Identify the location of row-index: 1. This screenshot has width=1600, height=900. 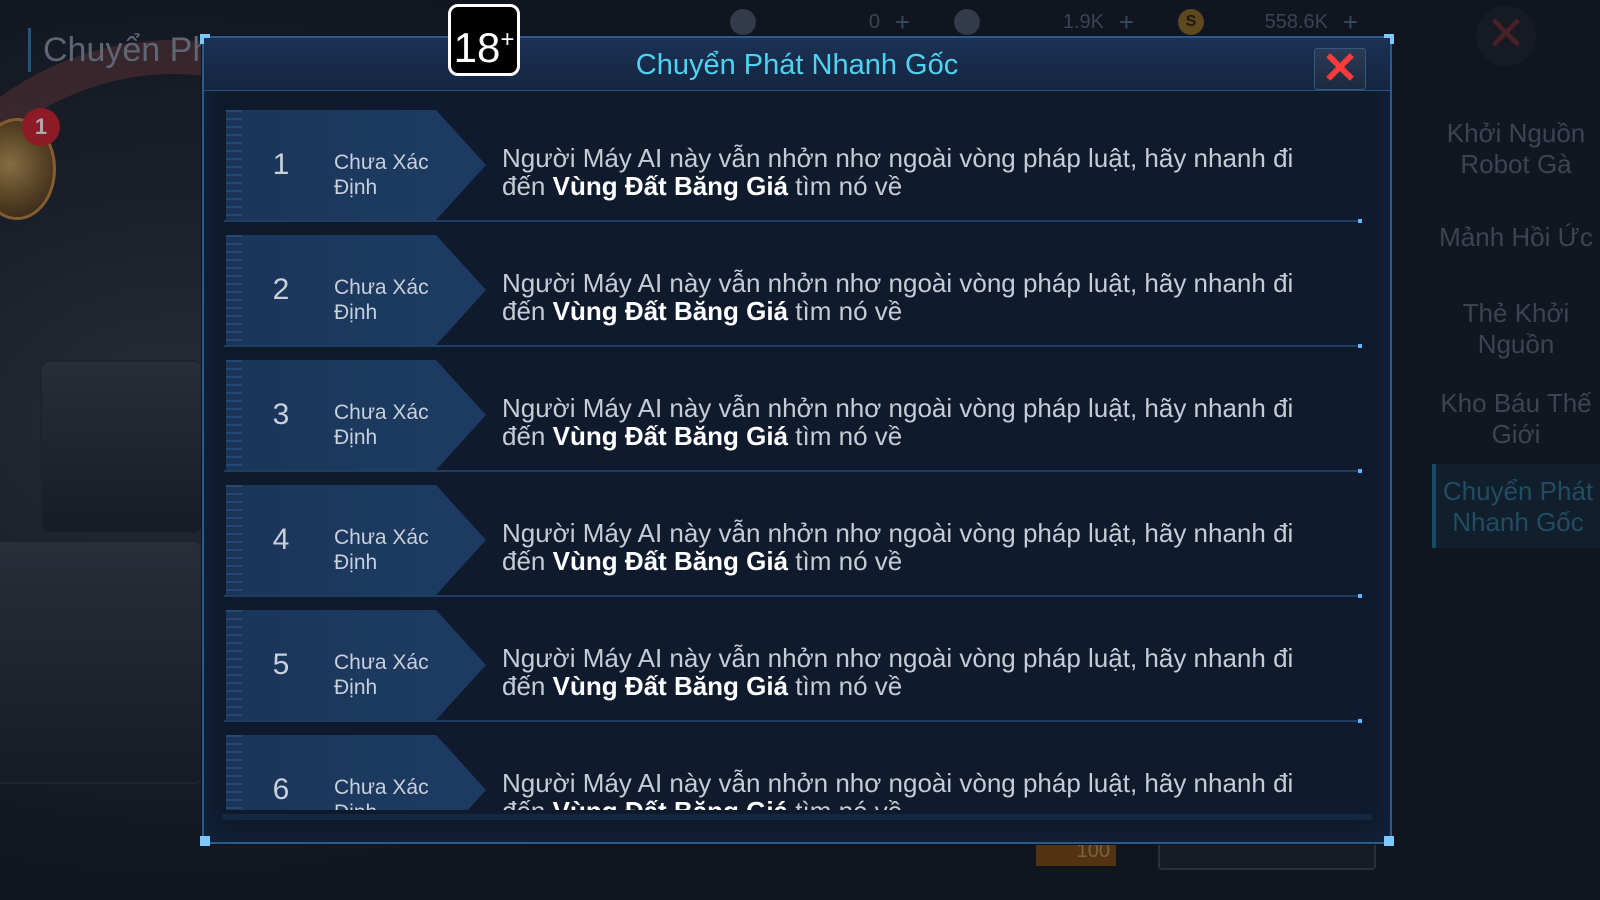
(281, 164).